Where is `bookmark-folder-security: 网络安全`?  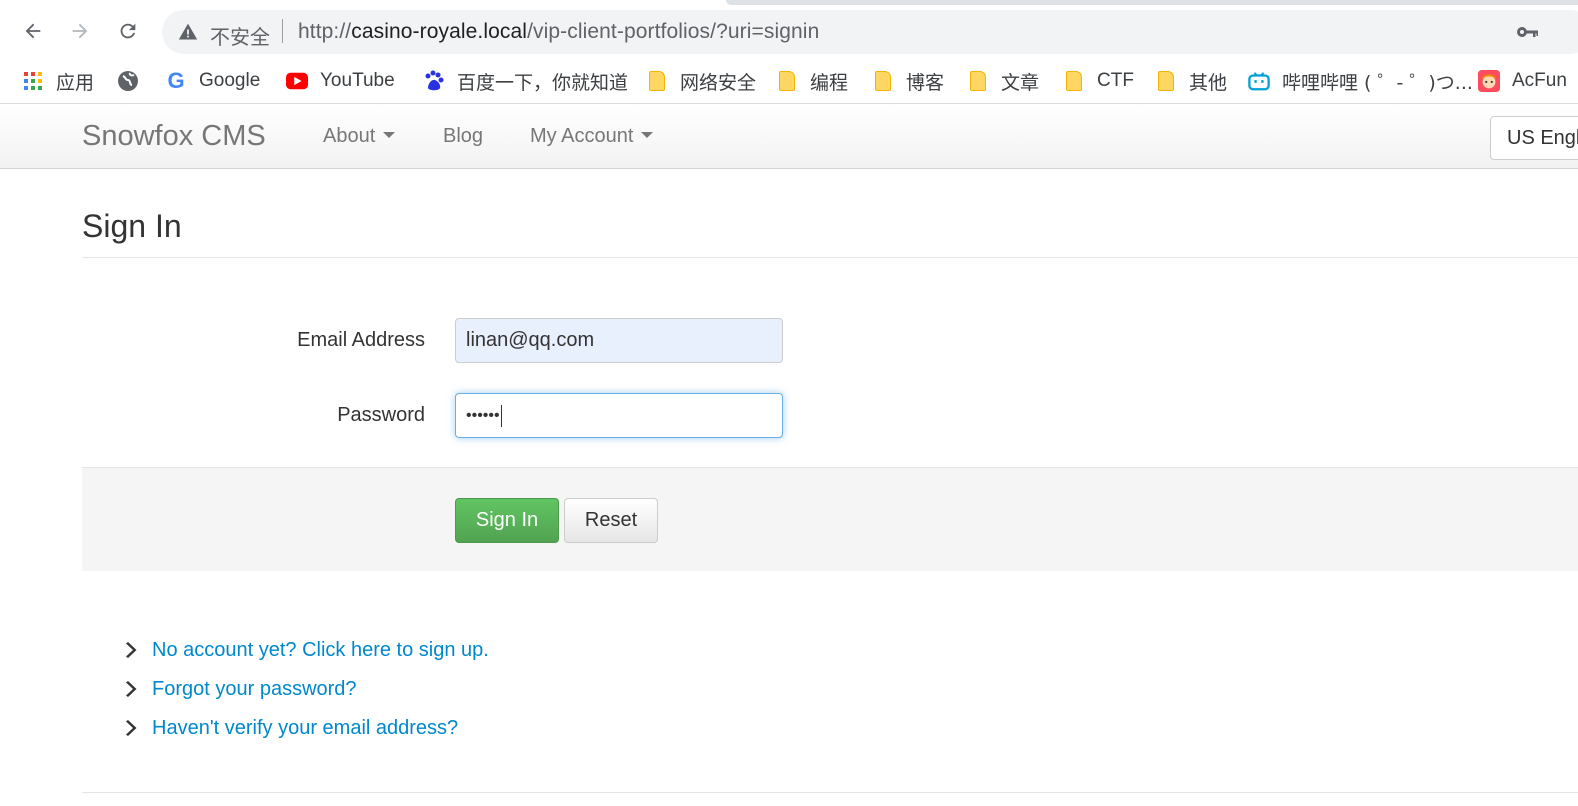
bookmark-folder-security: 网络安全 is located at coordinates (701, 81).